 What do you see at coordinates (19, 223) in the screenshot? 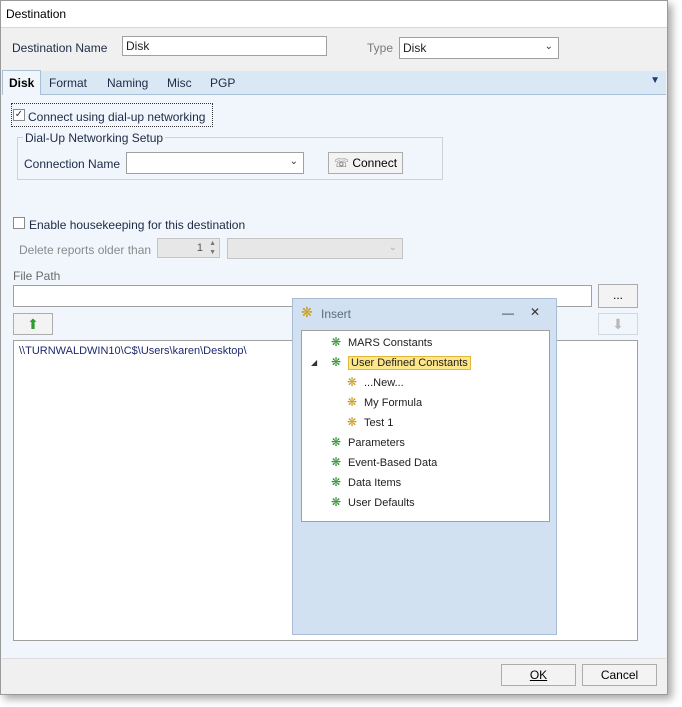
I see `housekeeping-checkbox` at bounding box center [19, 223].